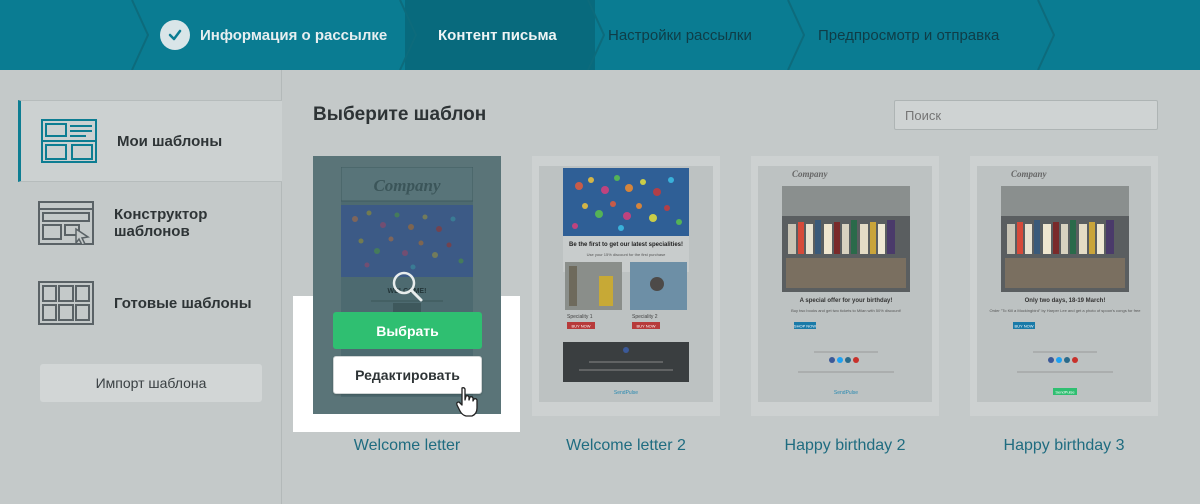 Image resolution: width=1200 pixels, height=504 pixels. Describe the element at coordinates (66, 303) in the screenshot. I see `grid-templates-icon` at that location.